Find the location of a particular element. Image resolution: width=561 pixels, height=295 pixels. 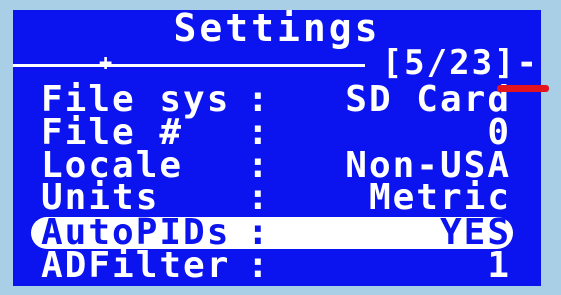

page-indicator: [5/23]- is located at coordinates (460, 63).